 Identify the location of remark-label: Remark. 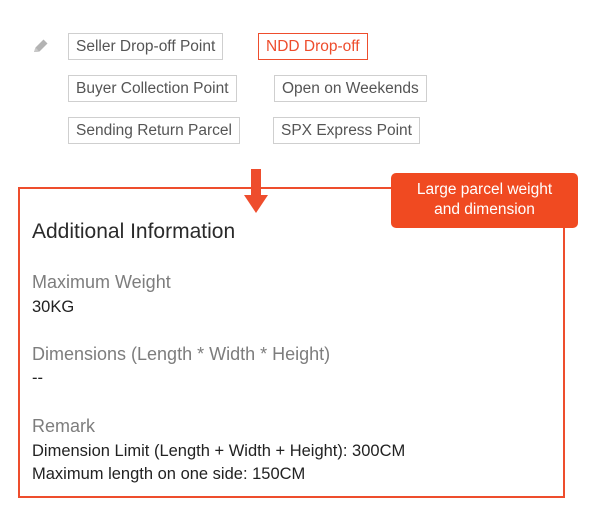
(64, 426).